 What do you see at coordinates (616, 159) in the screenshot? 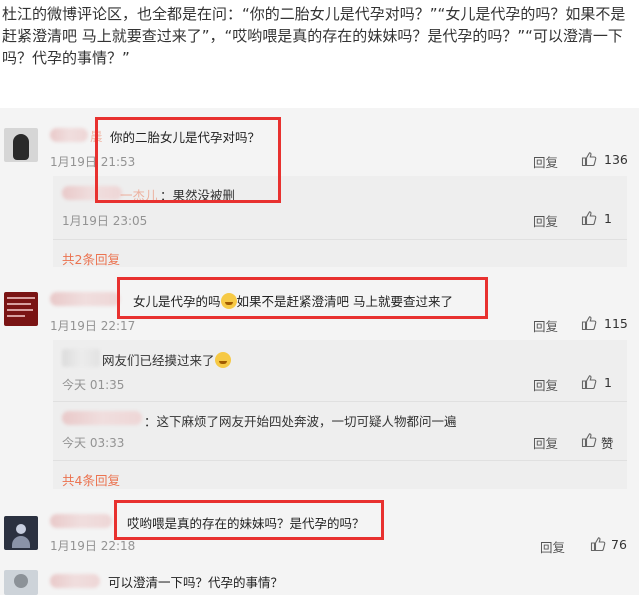
I see `like-count: 136` at bounding box center [616, 159].